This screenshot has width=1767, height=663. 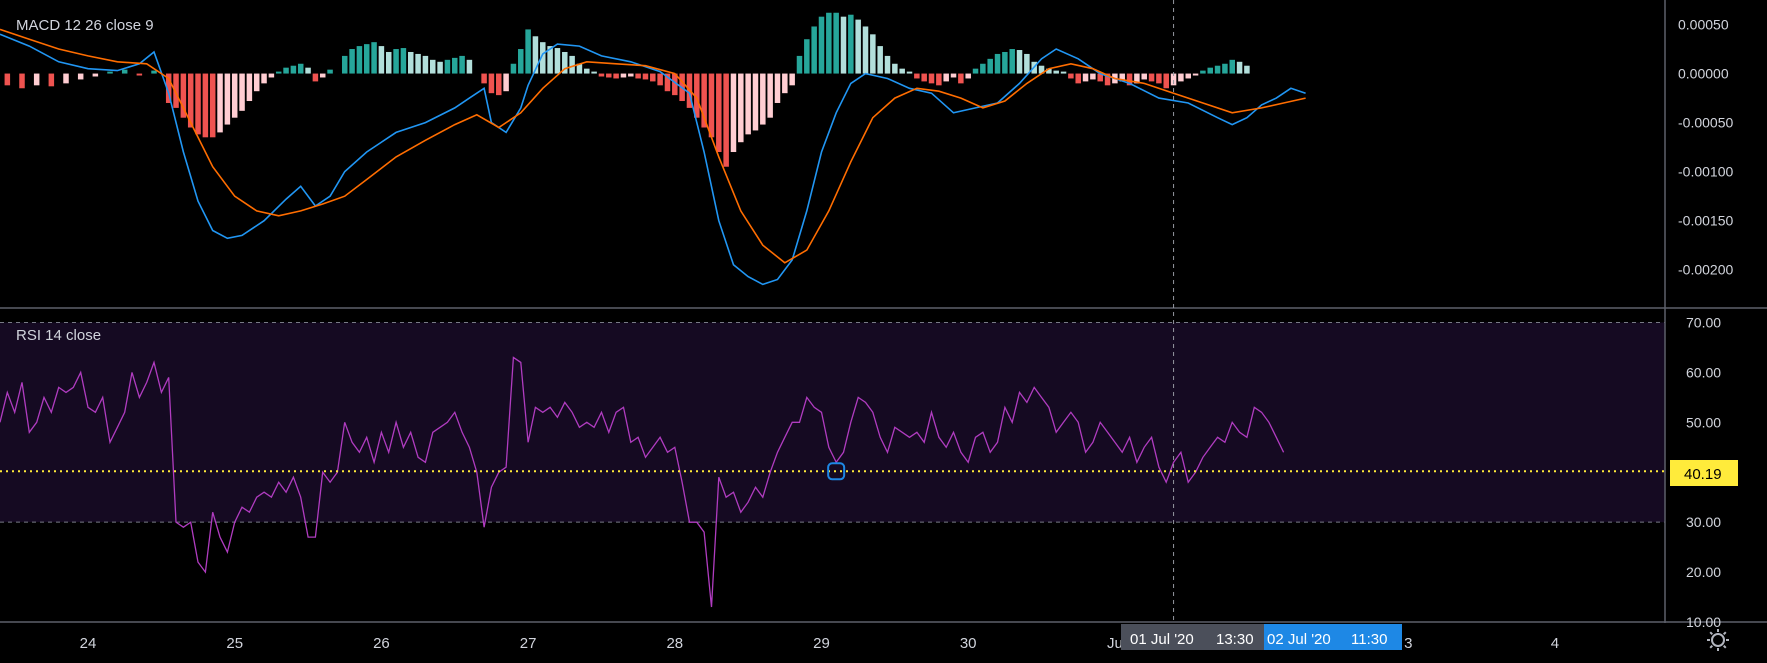 I want to click on macd-y-tick-label: -0.00150, so click(x=1705, y=221).